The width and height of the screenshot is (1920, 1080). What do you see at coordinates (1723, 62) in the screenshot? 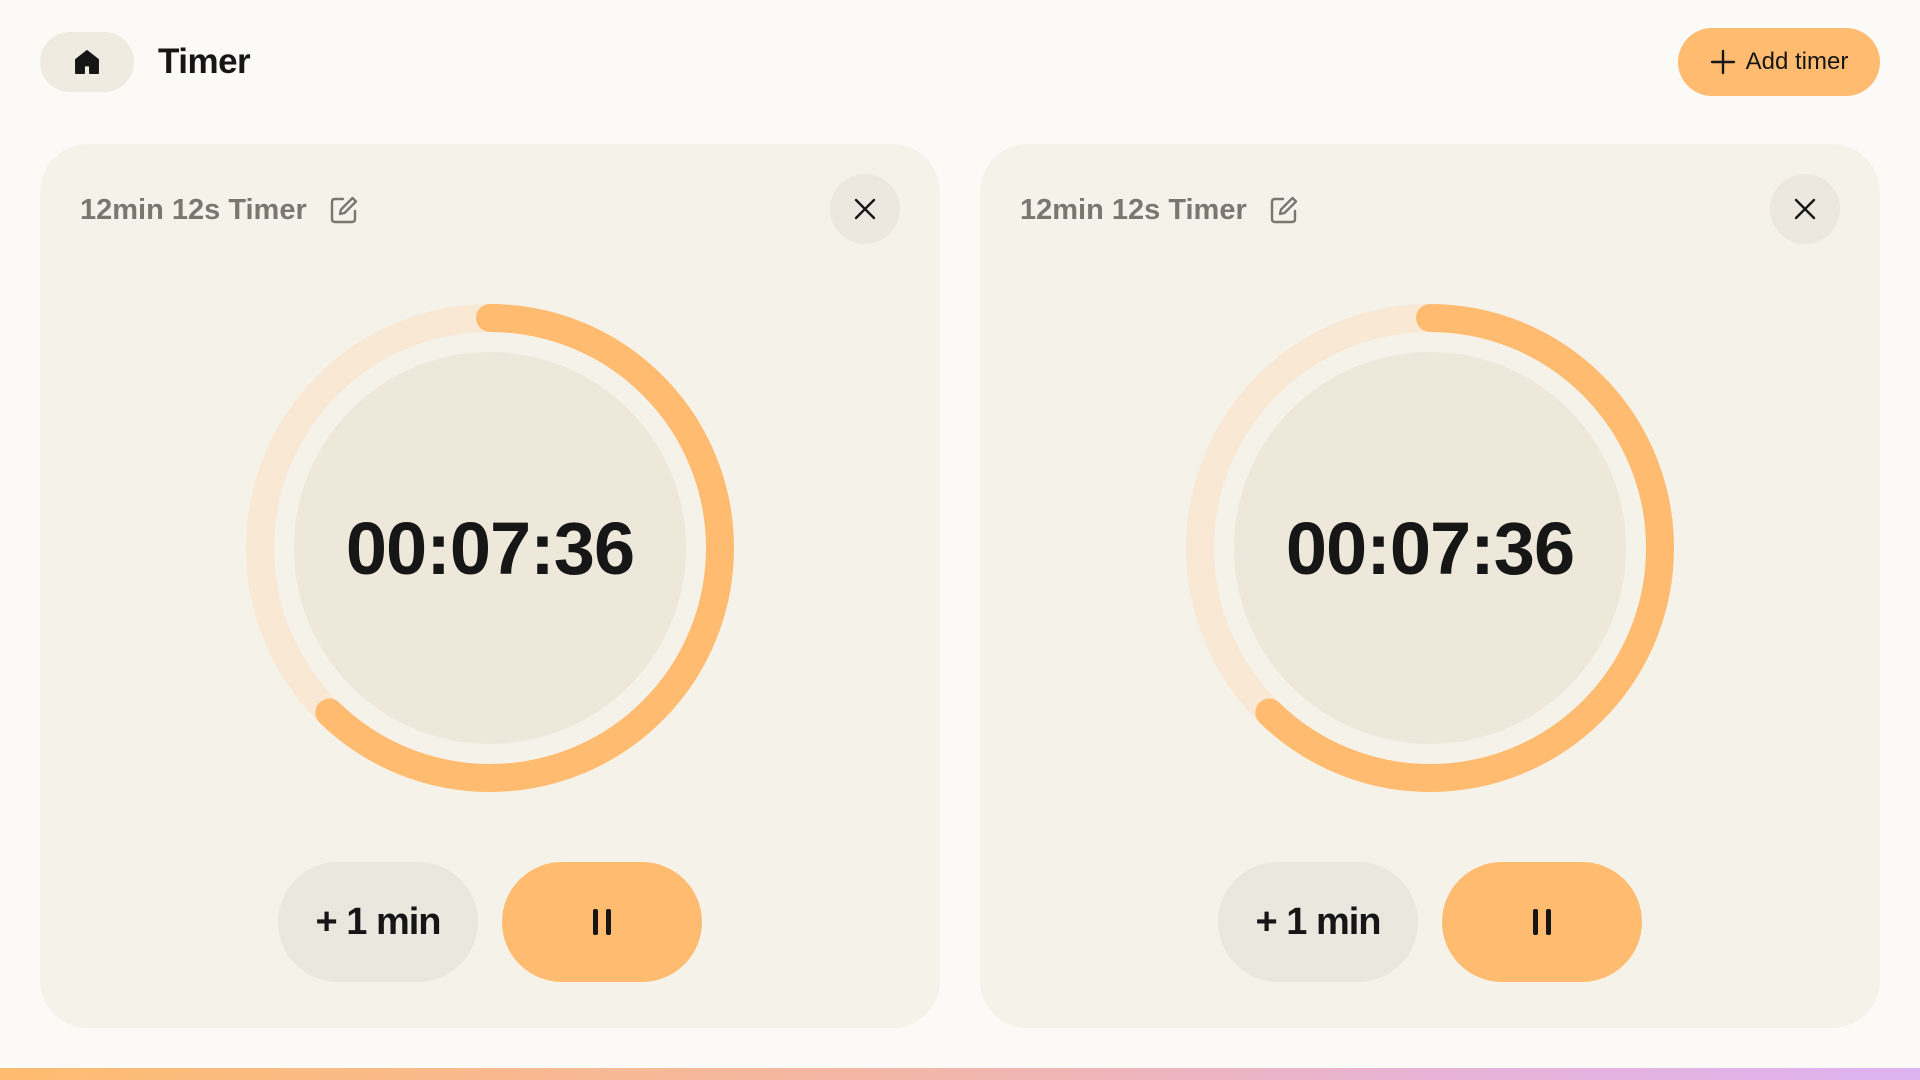
I see `plus-icon` at bounding box center [1723, 62].